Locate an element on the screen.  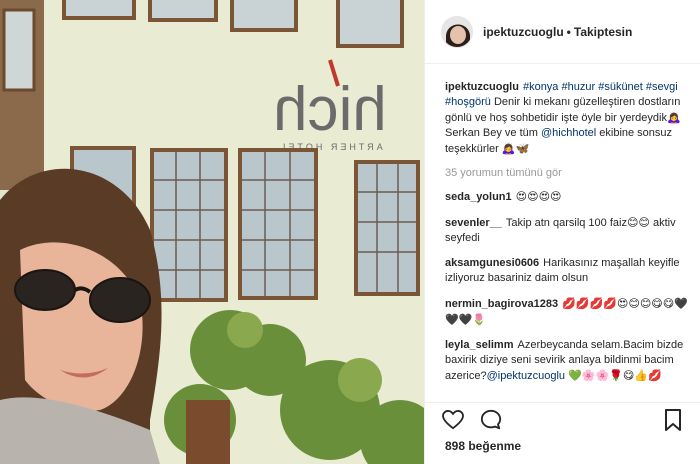
caption-username: ipektuzcuoglu is located at coordinates (482, 87).